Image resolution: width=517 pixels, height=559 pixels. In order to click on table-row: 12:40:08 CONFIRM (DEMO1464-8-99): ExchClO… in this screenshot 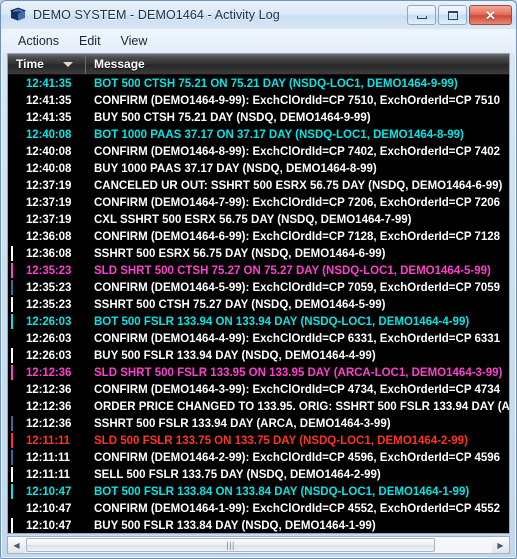, I will do `click(258, 151)`.